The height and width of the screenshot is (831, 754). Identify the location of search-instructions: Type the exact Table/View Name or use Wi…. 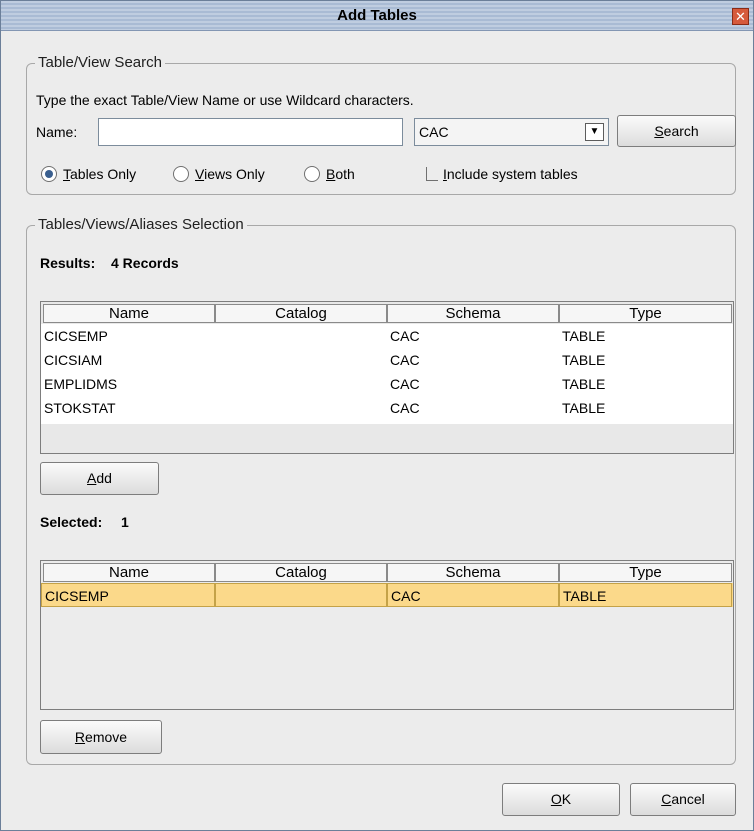
(225, 100).